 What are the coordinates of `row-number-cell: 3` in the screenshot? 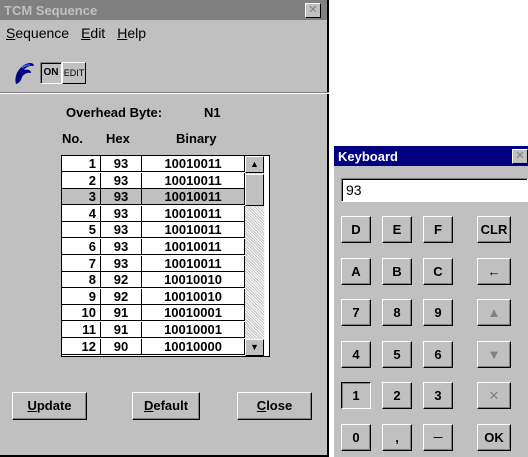 It's located at (81, 197).